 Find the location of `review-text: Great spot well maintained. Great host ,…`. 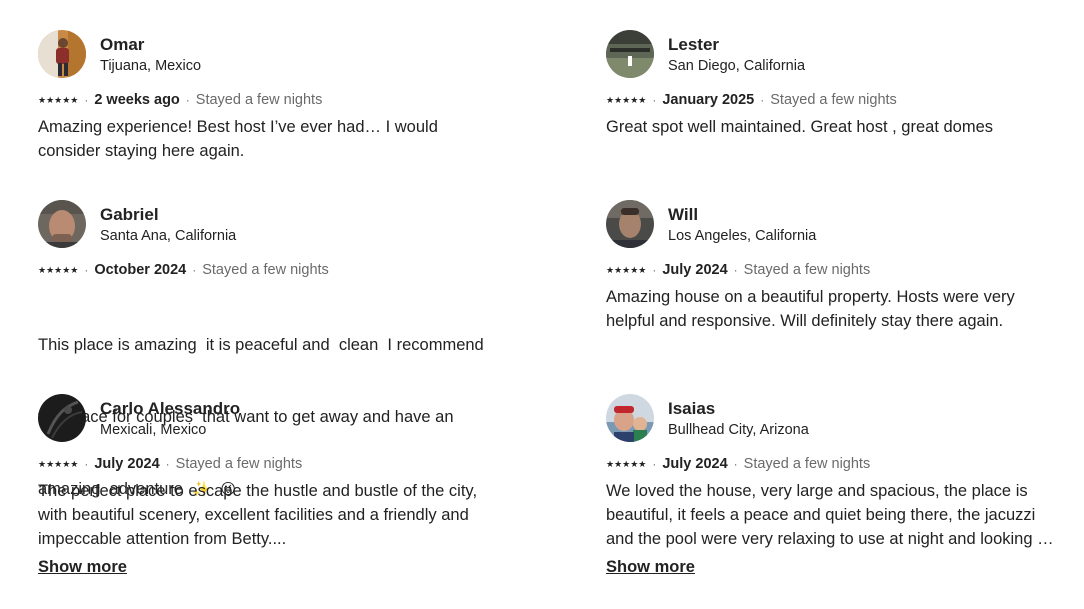

review-text: Great spot well maintained. Great host ,… is located at coordinates (836, 127).